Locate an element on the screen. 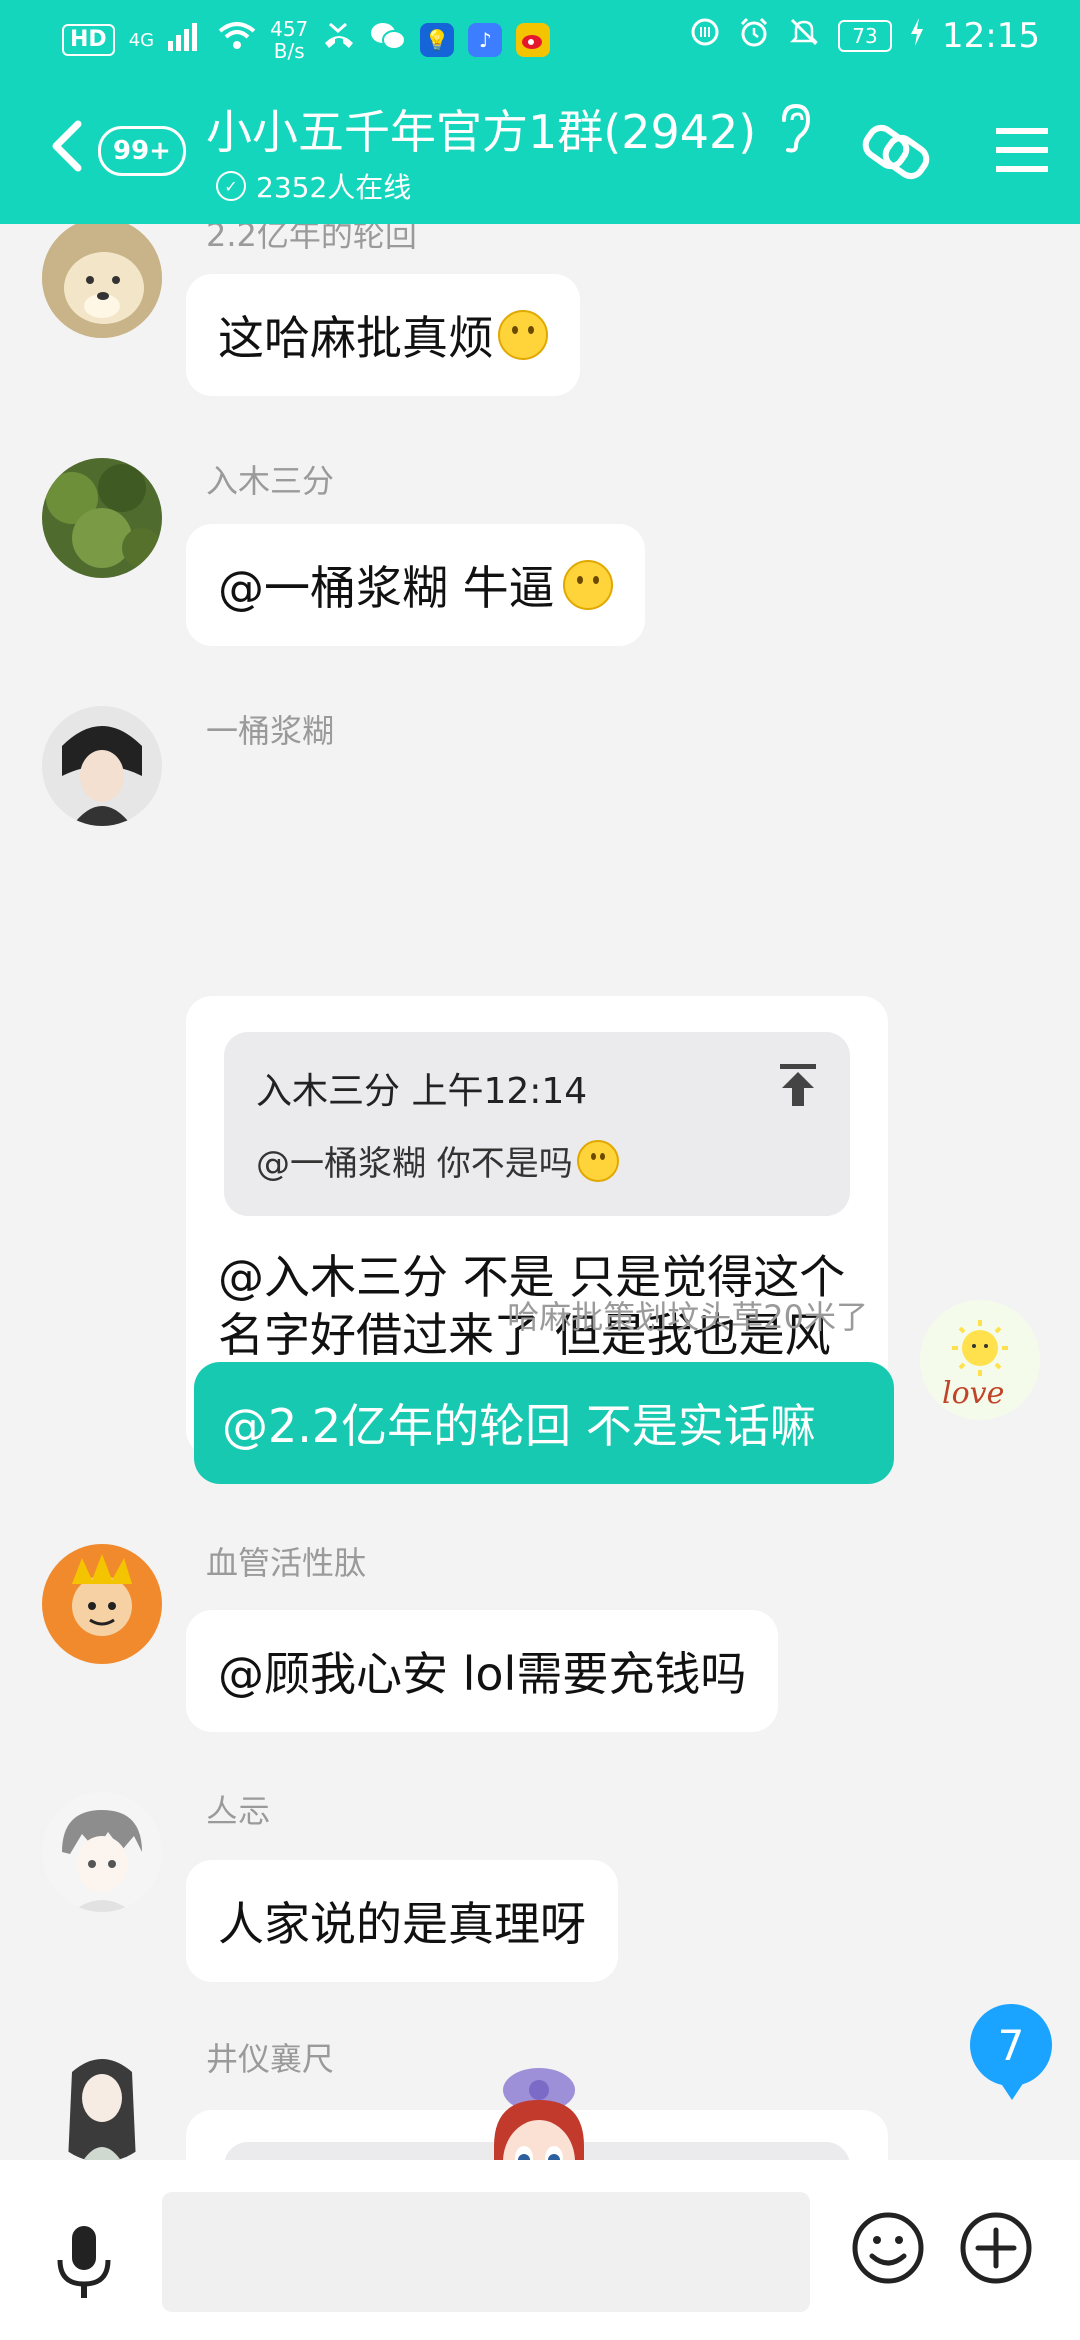  group-apps-button is located at coordinates (896, 152).